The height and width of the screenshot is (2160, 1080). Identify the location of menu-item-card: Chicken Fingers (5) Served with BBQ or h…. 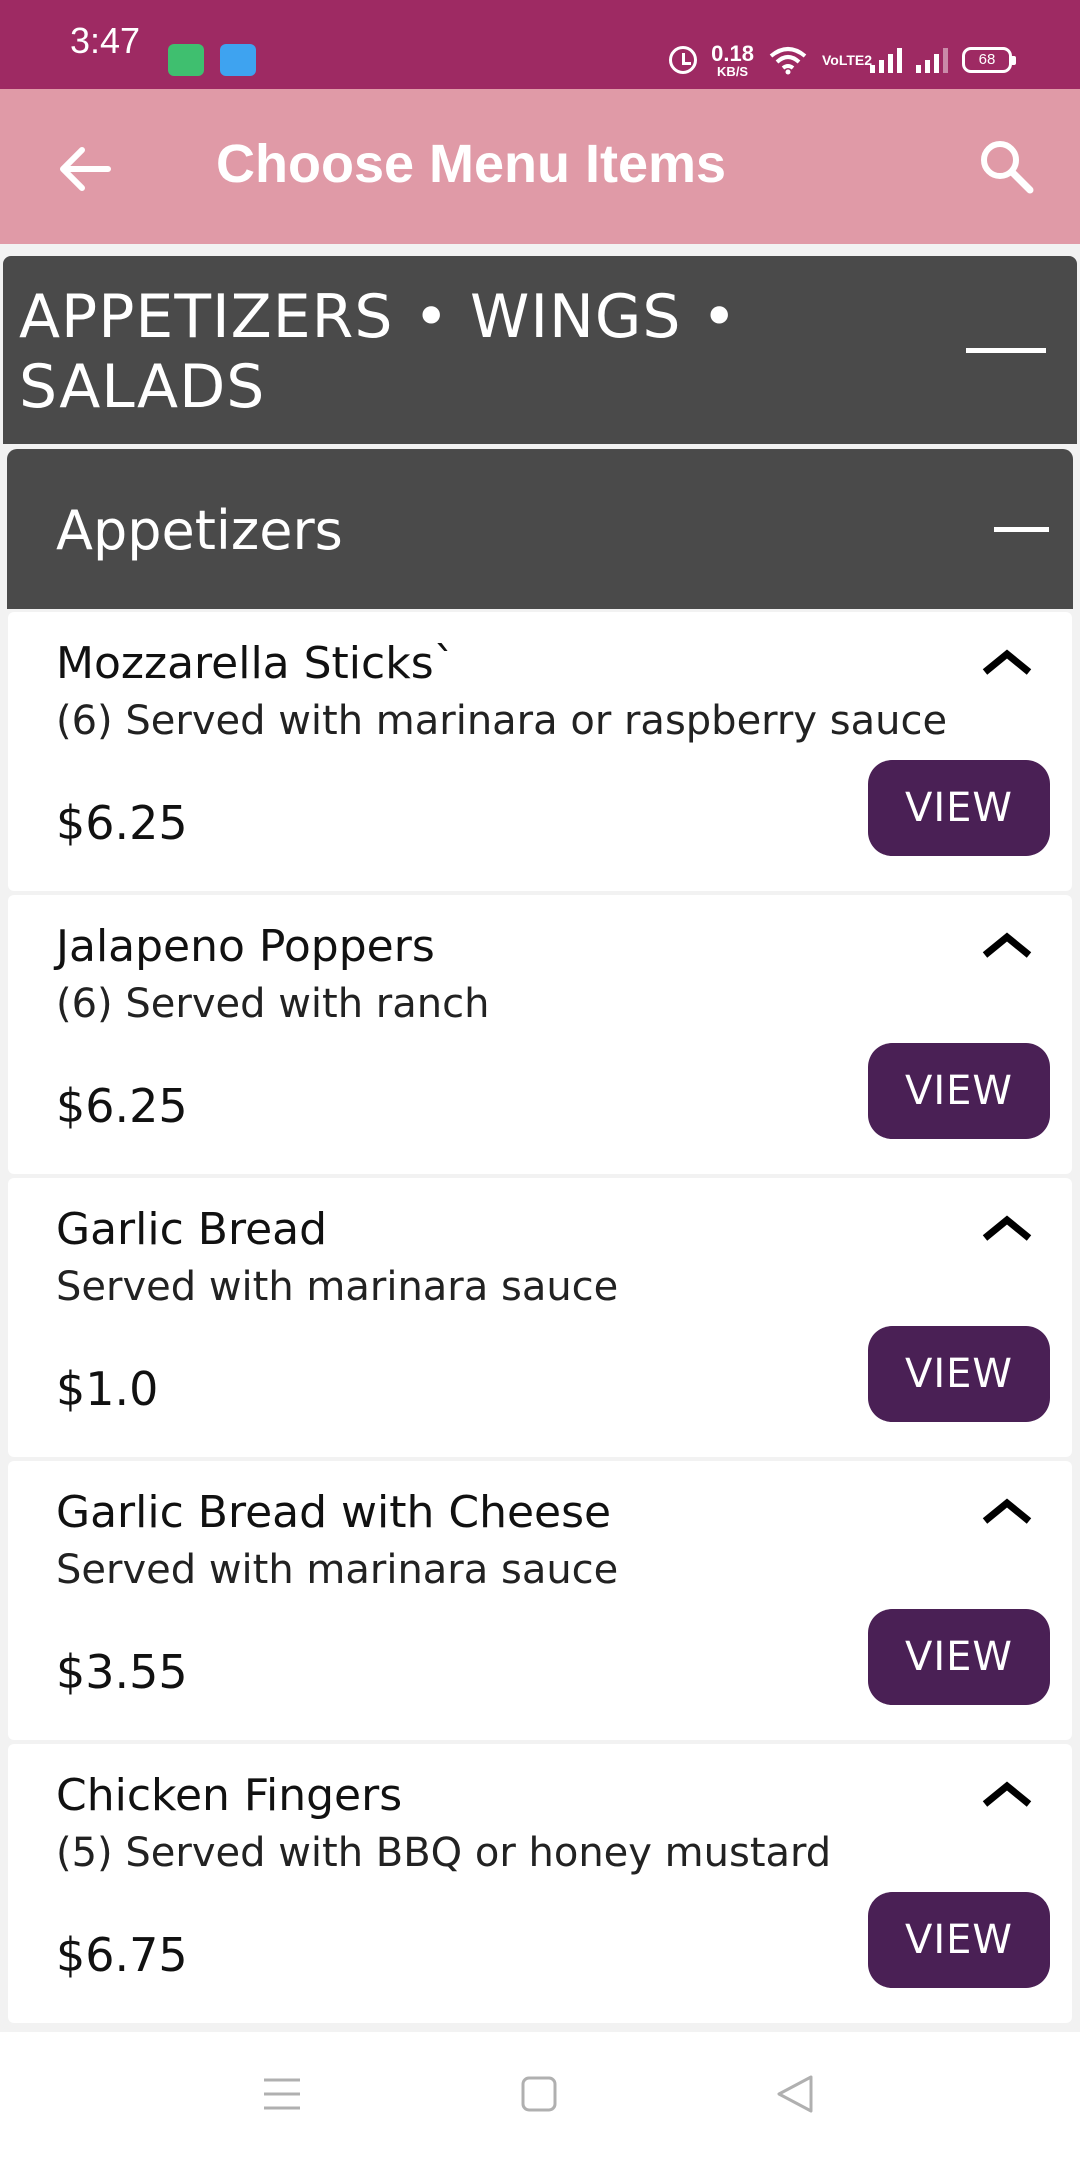
(540, 1883).